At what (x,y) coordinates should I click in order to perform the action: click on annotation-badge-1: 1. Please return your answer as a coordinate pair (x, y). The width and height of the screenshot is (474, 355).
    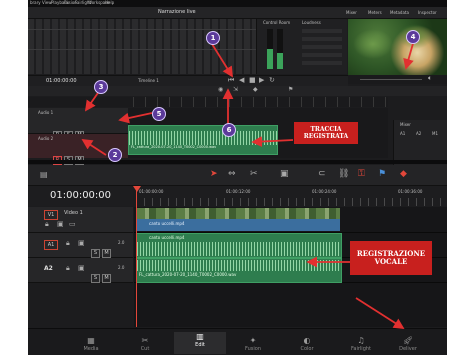
    Looking at the image, I should click on (213, 38).